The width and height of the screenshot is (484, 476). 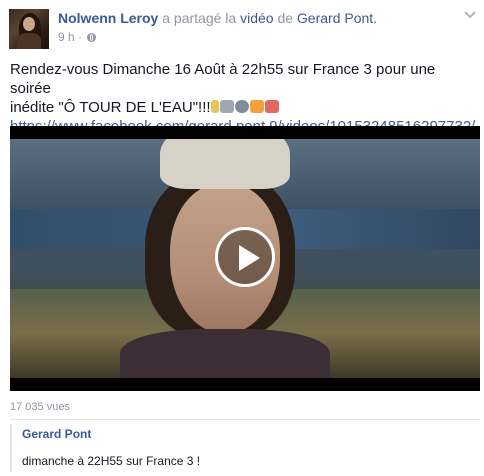 I want to click on action-text: a partagé la, so click(x=199, y=18).